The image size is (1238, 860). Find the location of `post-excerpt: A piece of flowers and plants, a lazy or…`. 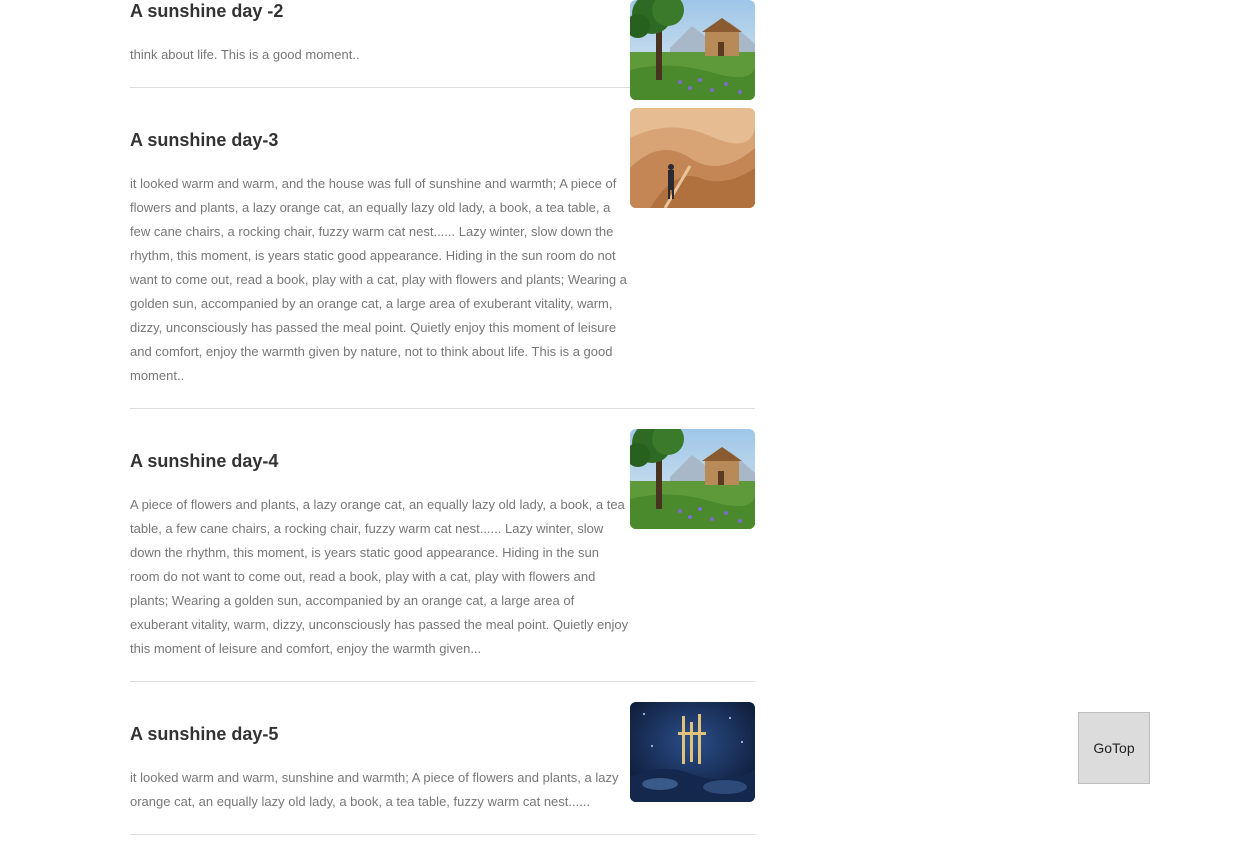

post-excerpt: A piece of flowers and plants, a lazy or… is located at coordinates (379, 576).